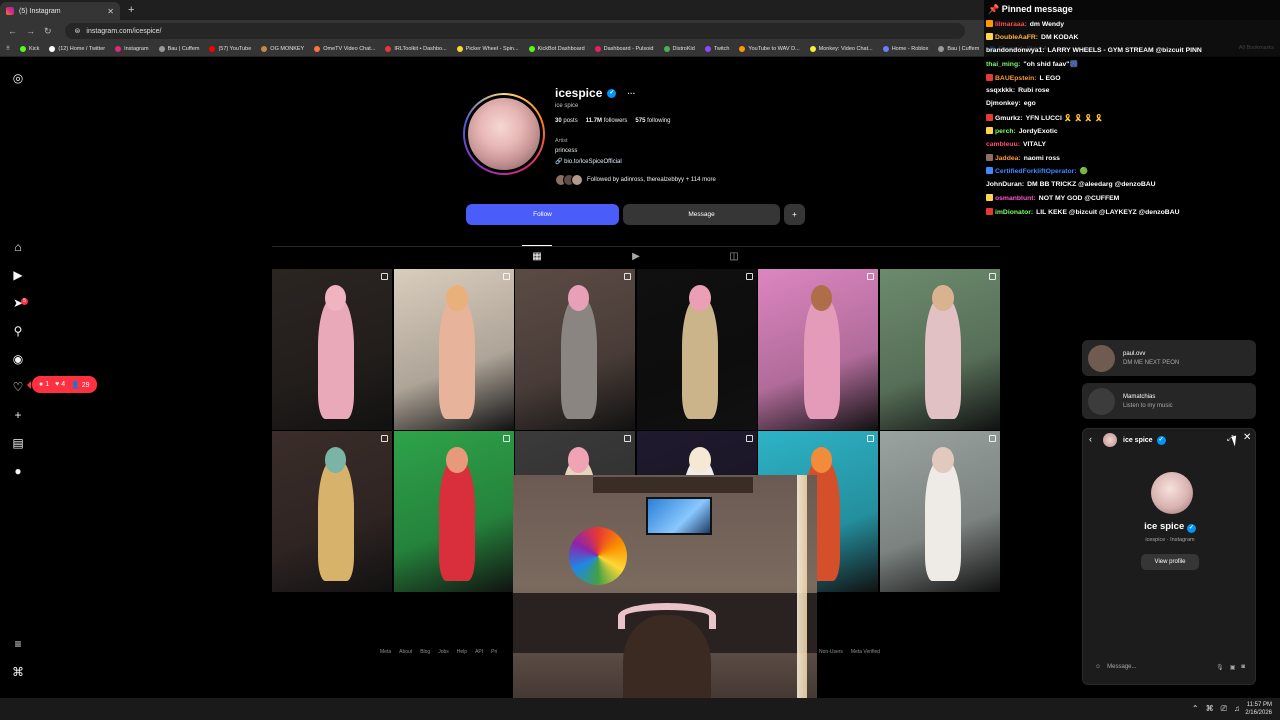 The height and width of the screenshot is (720, 1280). I want to click on address-bar: ⊜ instagram.com/icespice/, so click(514, 31).